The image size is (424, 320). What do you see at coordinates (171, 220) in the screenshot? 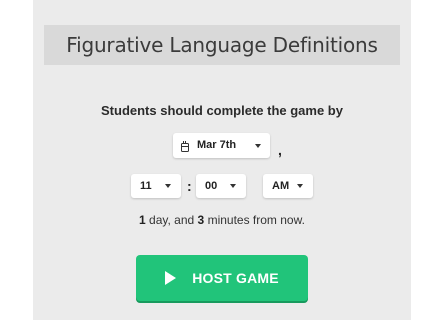
I see `days-text: day, and` at bounding box center [171, 220].